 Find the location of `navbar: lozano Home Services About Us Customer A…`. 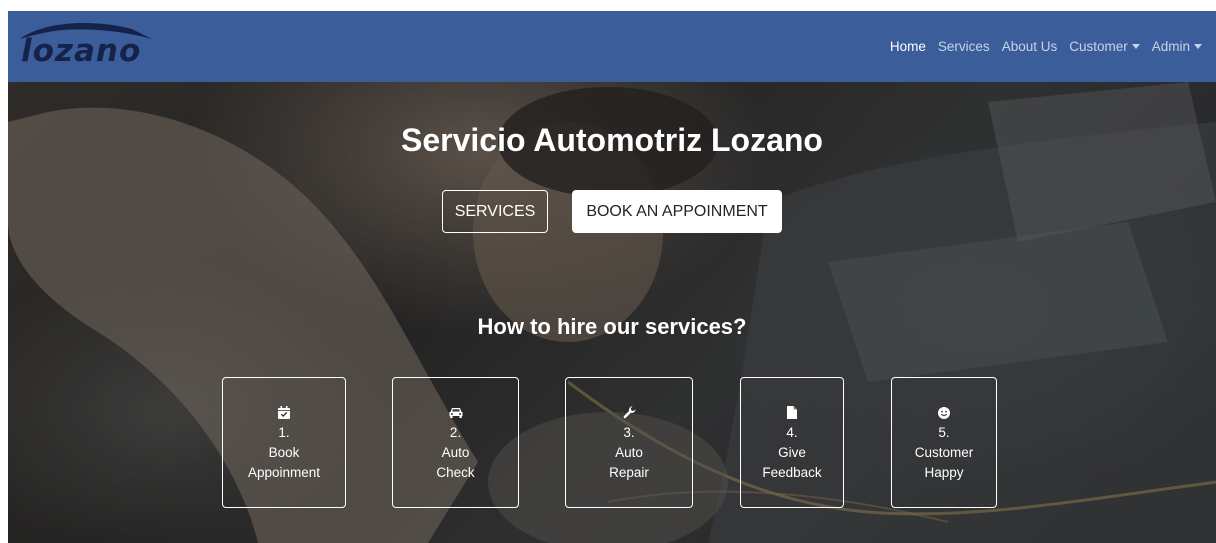

navbar: lozano Home Services About Us Customer A… is located at coordinates (612, 46).